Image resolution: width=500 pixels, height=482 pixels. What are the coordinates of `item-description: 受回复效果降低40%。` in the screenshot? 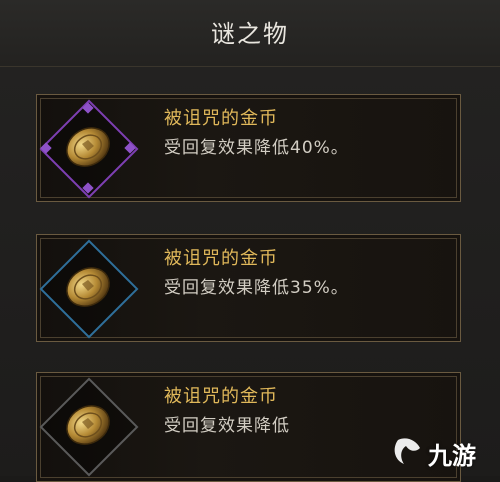 It's located at (256, 148).